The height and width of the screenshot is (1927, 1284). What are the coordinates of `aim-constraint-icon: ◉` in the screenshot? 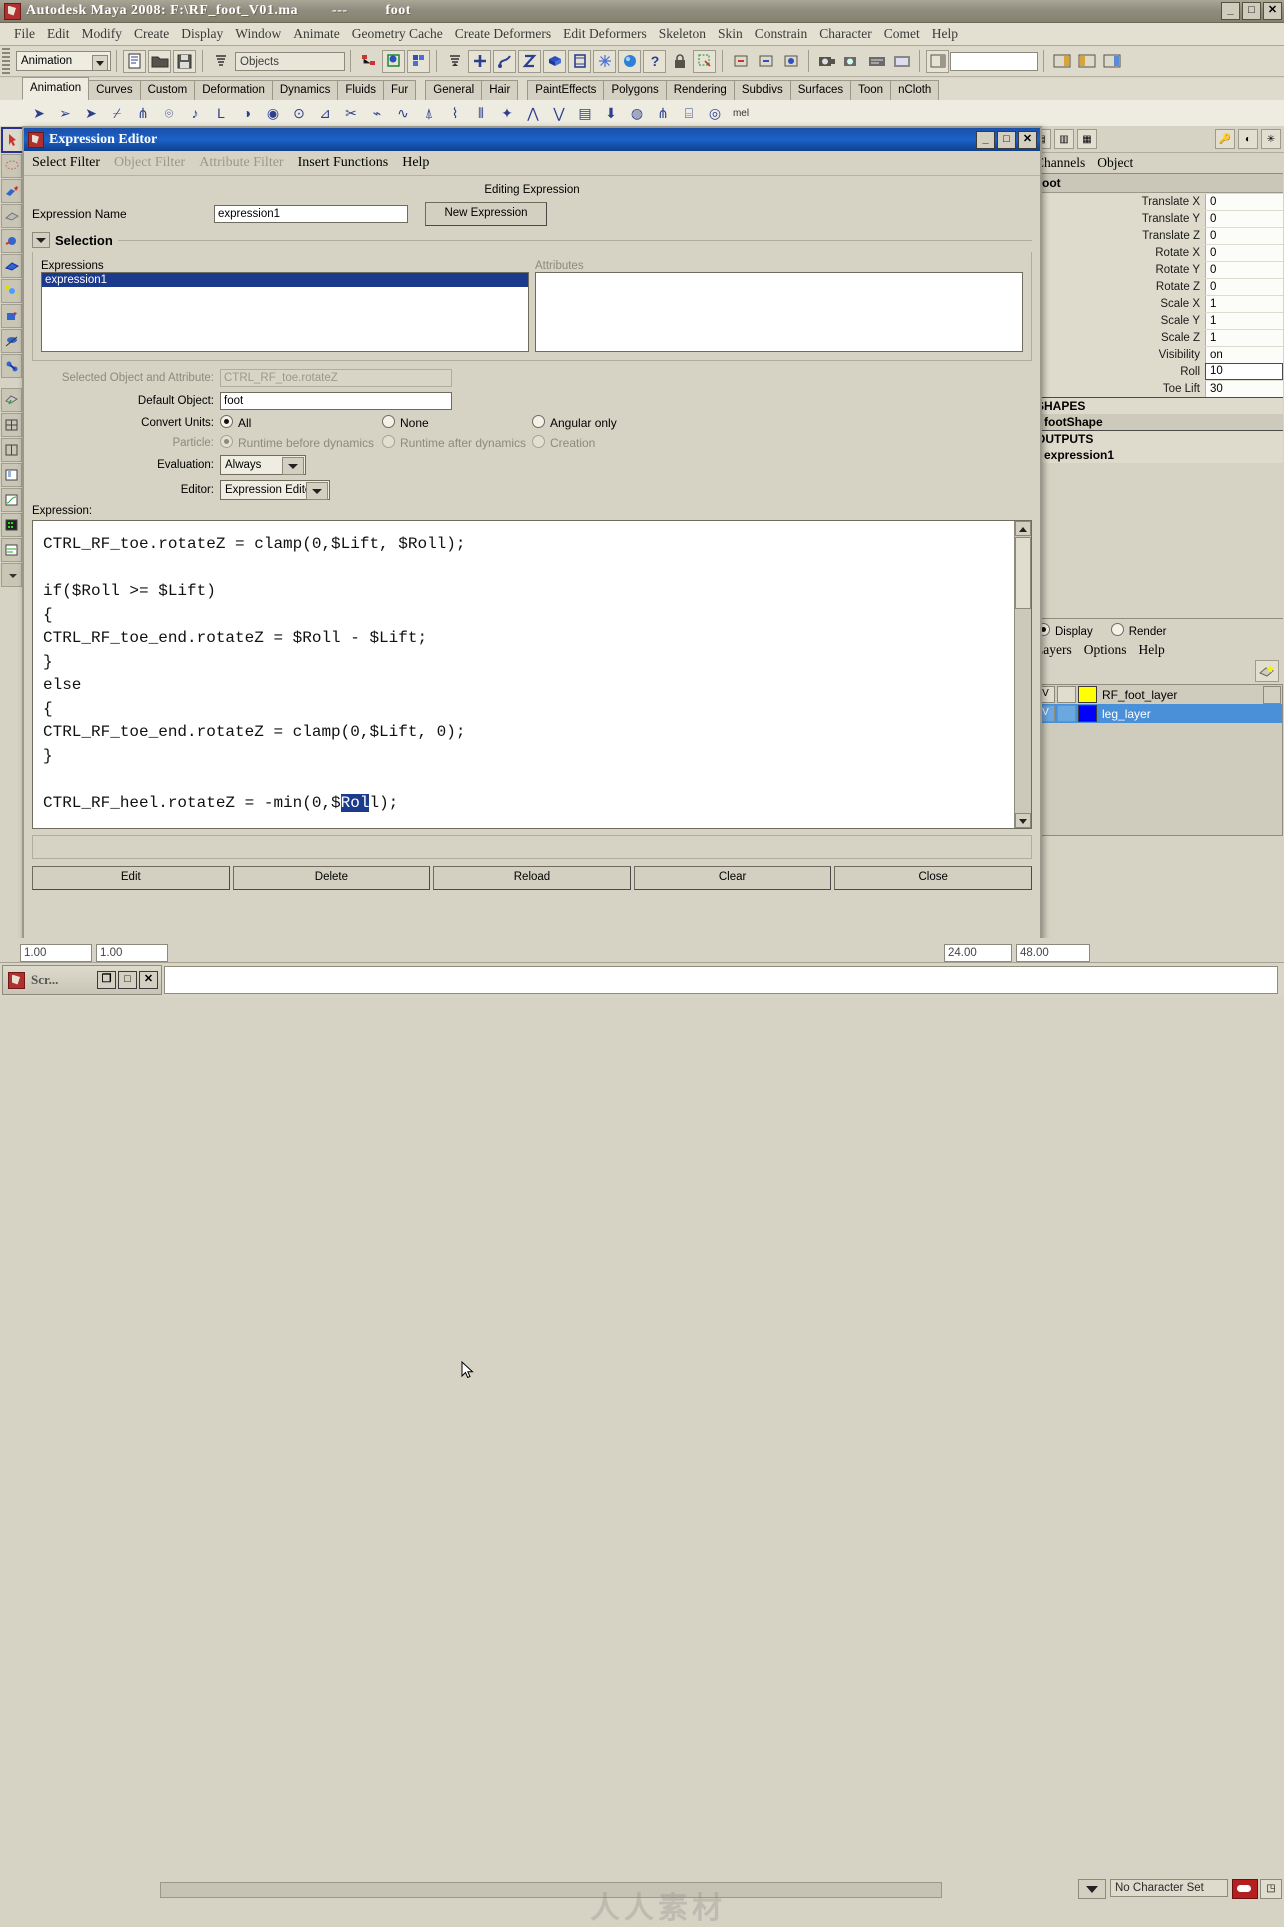 It's located at (273, 113).